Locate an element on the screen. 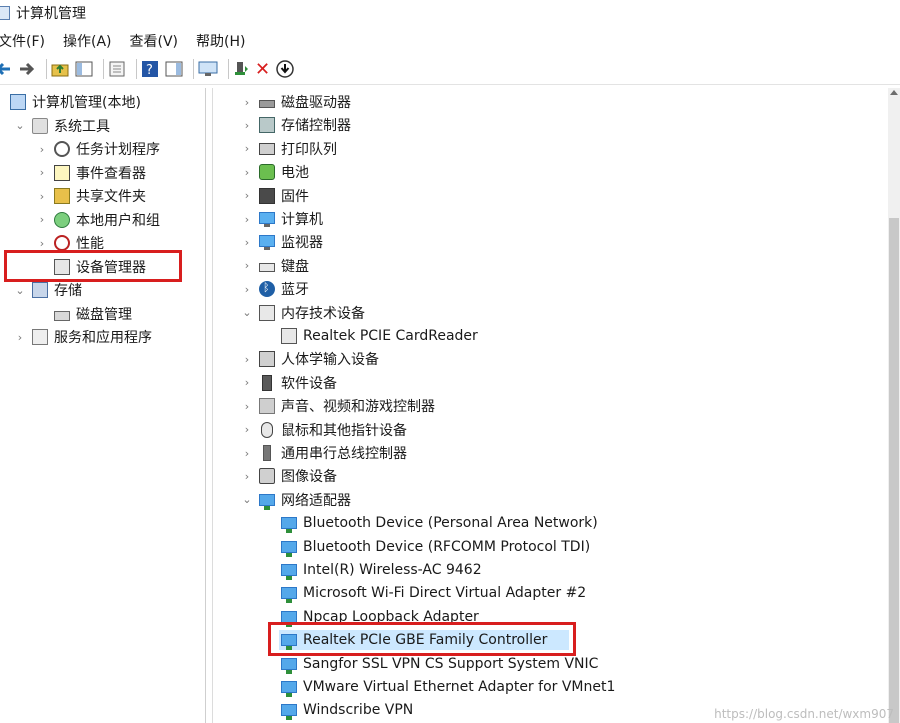 The width and height of the screenshot is (900, 723). device-tree-item: › 鼠标和其他指针设备 is located at coordinates (324, 430).